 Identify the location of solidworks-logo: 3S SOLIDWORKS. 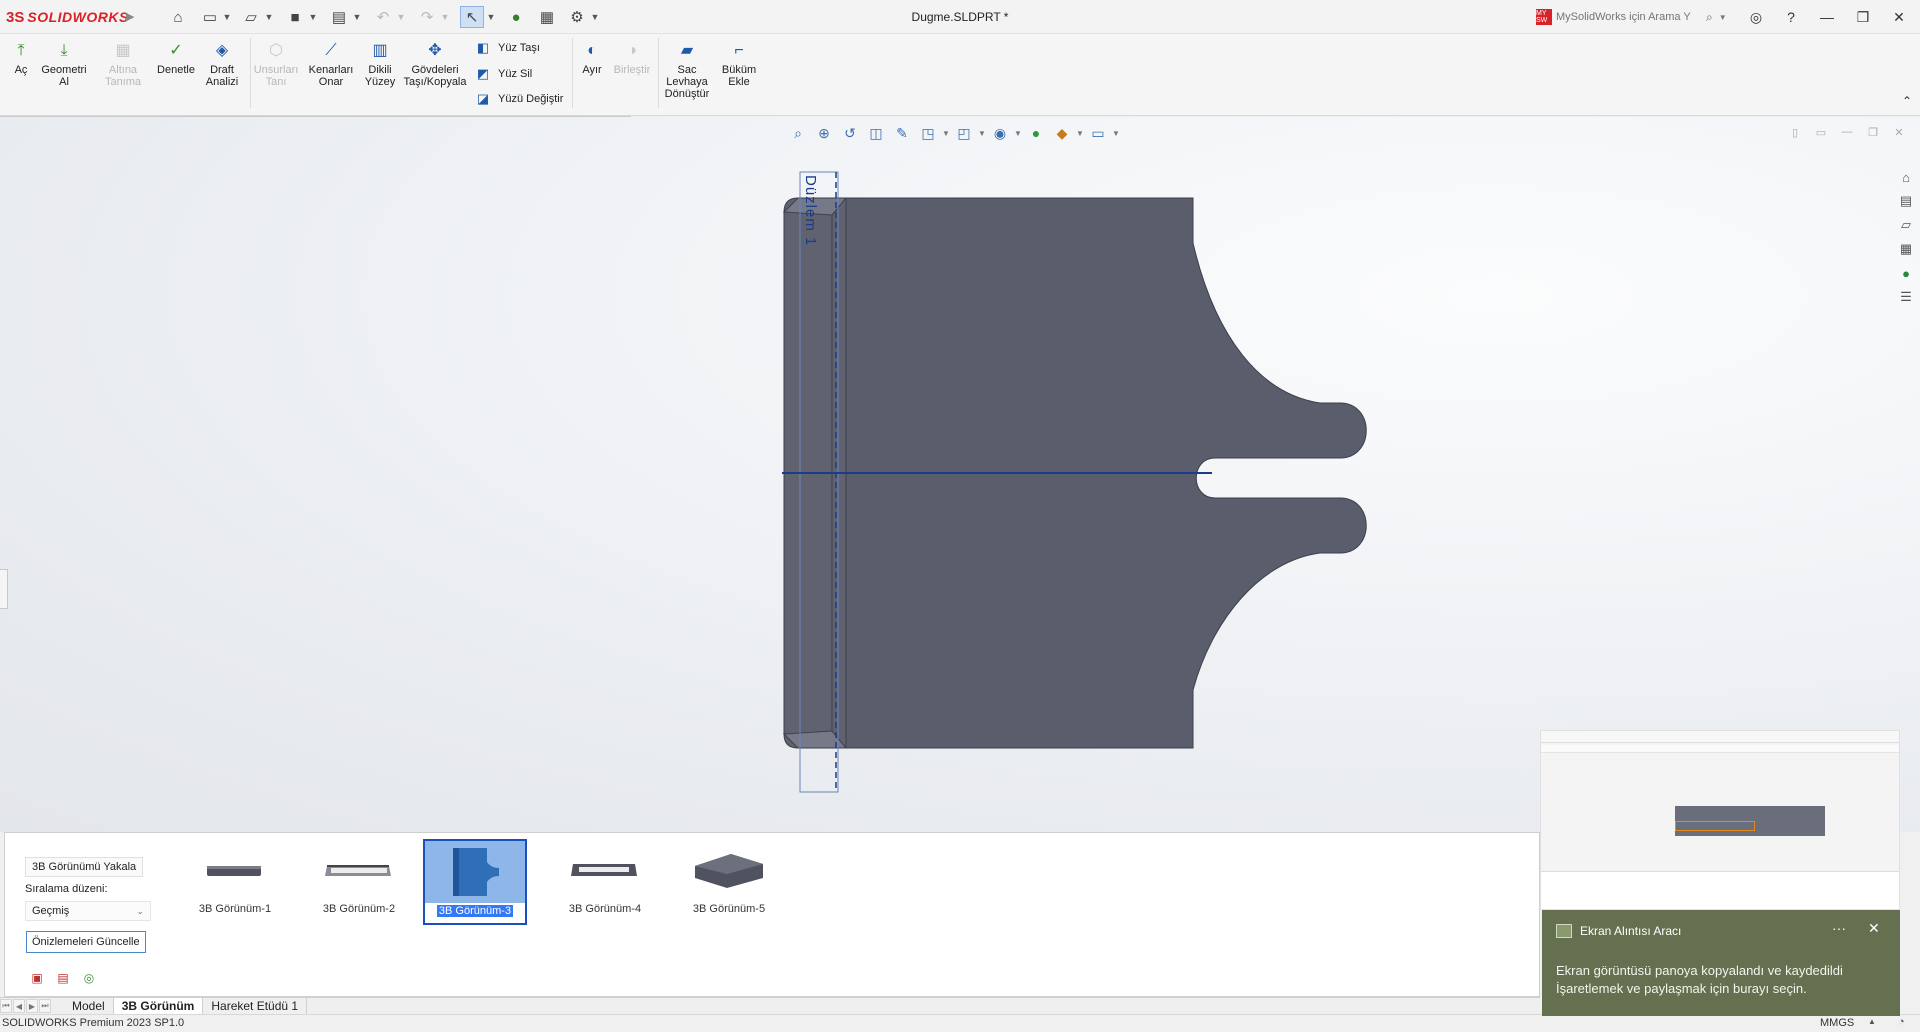
(67, 17).